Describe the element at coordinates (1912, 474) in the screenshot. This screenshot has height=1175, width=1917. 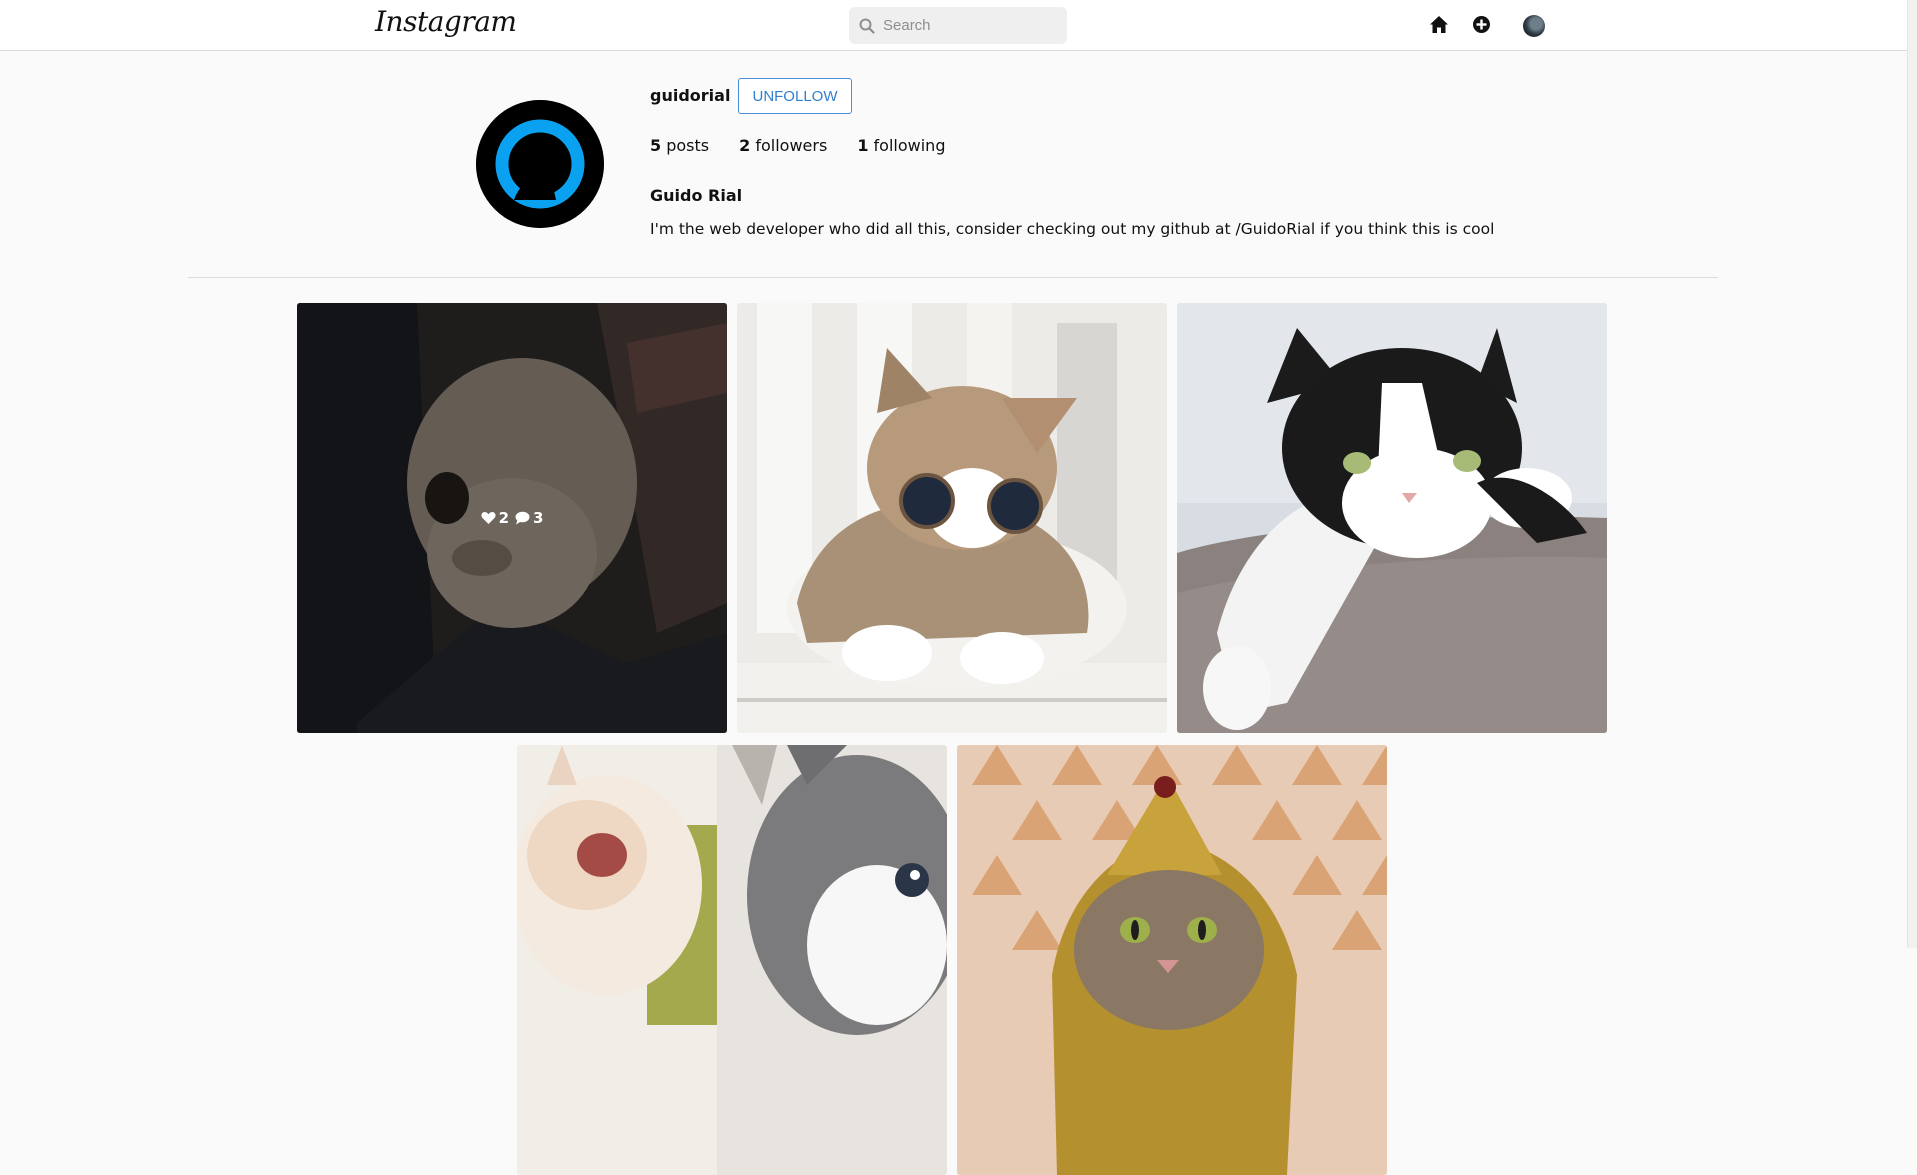
I see `page-scrollbar` at that location.